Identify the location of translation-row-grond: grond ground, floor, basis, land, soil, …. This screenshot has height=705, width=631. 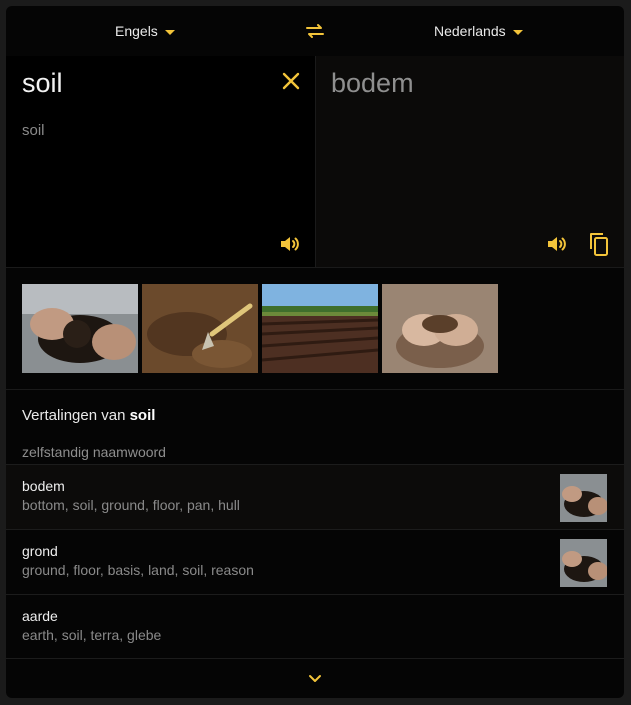
(315, 561).